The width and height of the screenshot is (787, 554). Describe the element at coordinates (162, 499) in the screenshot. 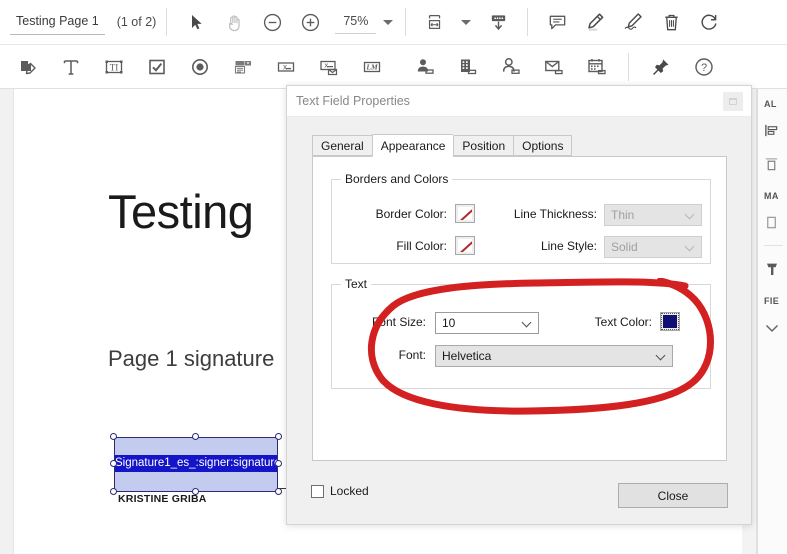

I see `signer-name-label: KRISTINE GRIBA` at that location.